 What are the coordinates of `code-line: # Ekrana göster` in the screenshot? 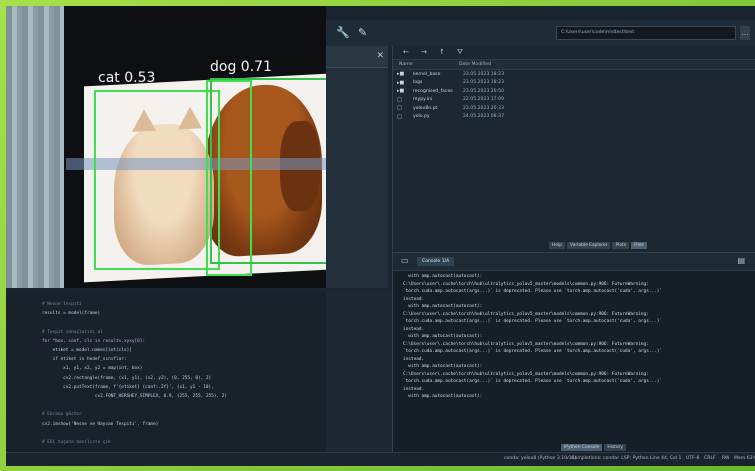 It's located at (62, 415).